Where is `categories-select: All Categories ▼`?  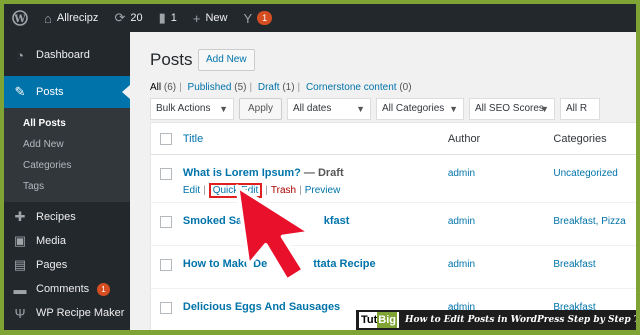 categories-select: All Categories ▼ is located at coordinates (420, 109).